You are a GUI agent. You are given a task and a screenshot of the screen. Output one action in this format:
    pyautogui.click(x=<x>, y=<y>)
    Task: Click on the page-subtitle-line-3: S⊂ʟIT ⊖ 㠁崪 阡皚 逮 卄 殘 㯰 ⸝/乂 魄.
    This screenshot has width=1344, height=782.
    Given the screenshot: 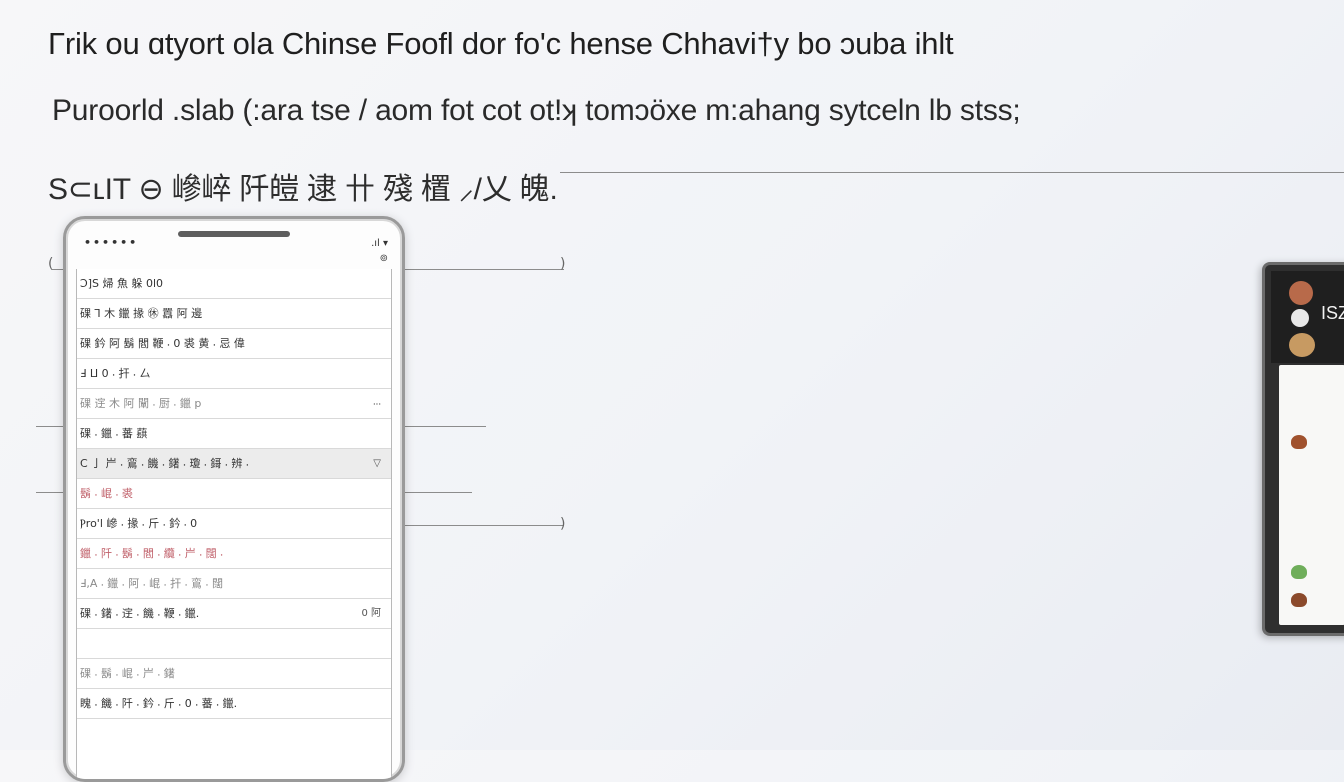 What is the action you would take?
    pyautogui.click(x=303, y=189)
    